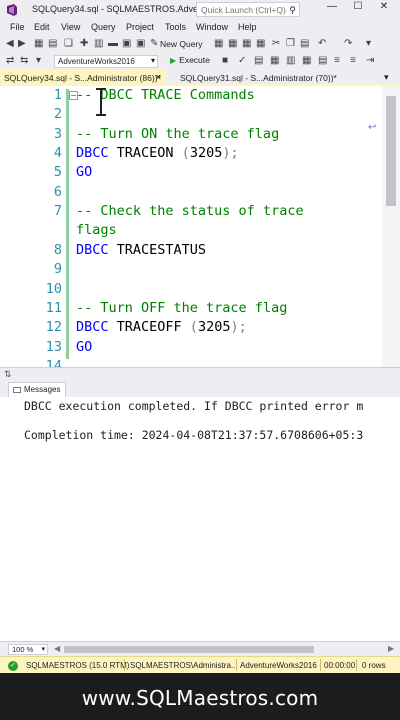 Image resolution: width=400 pixels, height=720 pixels. Describe the element at coordinates (191, 96) in the screenshot. I see `code-line: 1 -- DBCC TRACE Commands` at that location.